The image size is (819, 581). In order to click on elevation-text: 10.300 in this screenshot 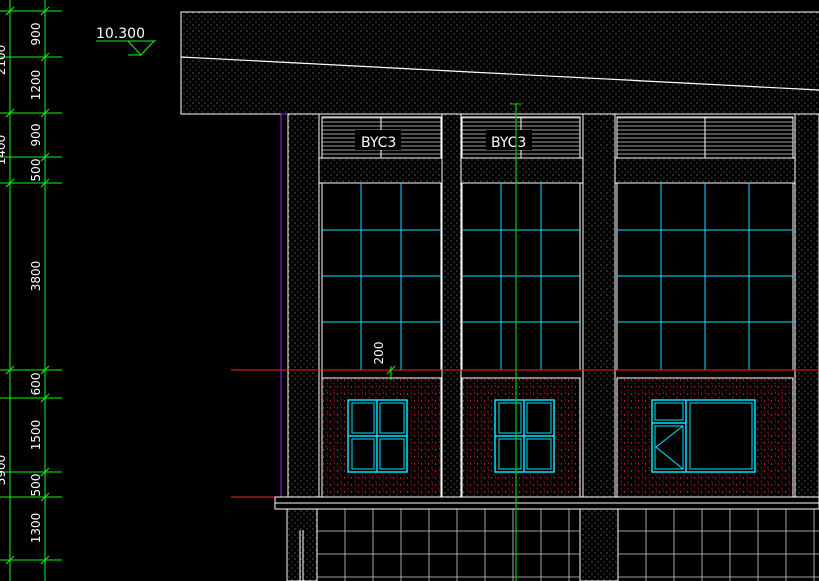, I will do `click(120, 34)`.